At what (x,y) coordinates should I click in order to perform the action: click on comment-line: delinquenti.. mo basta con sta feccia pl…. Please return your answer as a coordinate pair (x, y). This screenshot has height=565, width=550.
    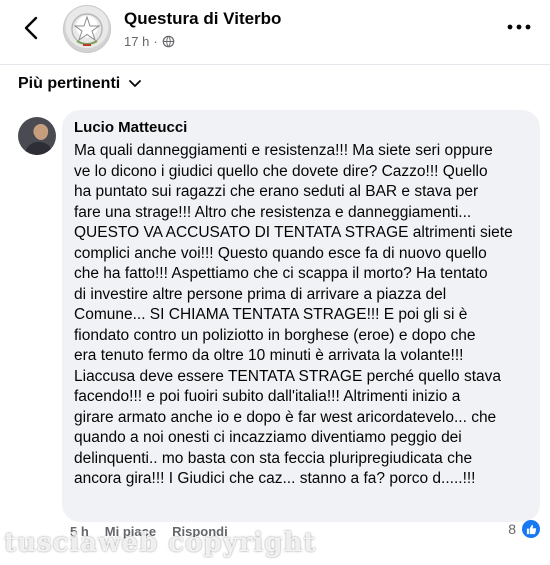
    Looking at the image, I should click on (273, 458).